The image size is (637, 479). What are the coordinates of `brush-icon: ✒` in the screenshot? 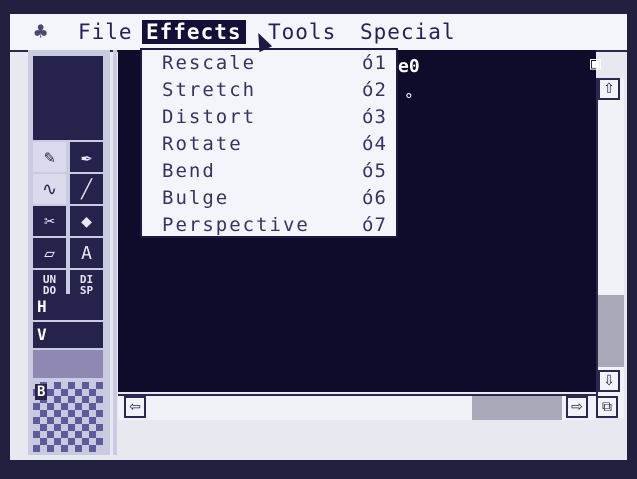 It's located at (86, 157).